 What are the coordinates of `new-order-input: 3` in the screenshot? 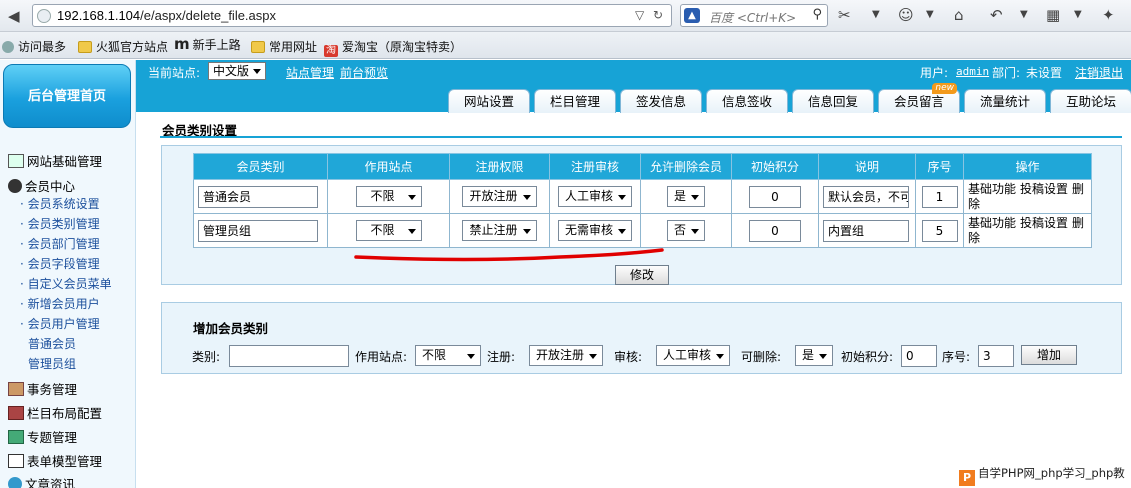 It's located at (996, 356).